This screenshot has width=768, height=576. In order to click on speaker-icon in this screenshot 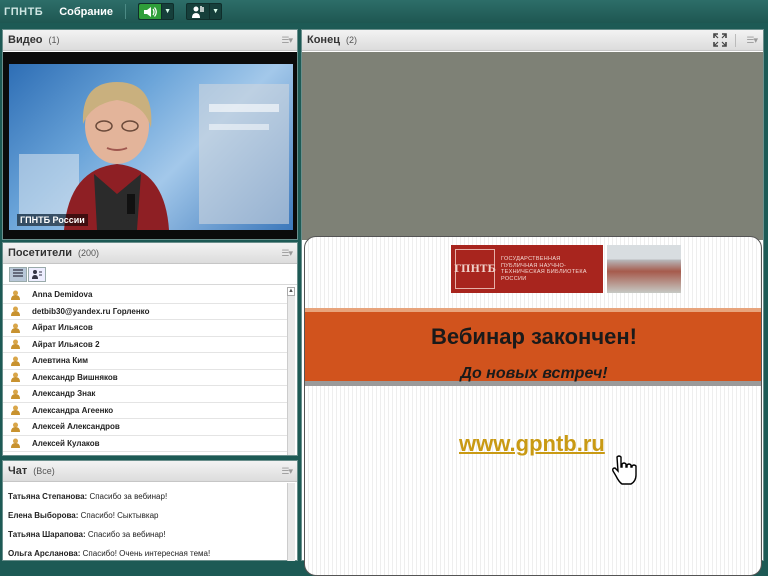, I will do `click(150, 11)`.